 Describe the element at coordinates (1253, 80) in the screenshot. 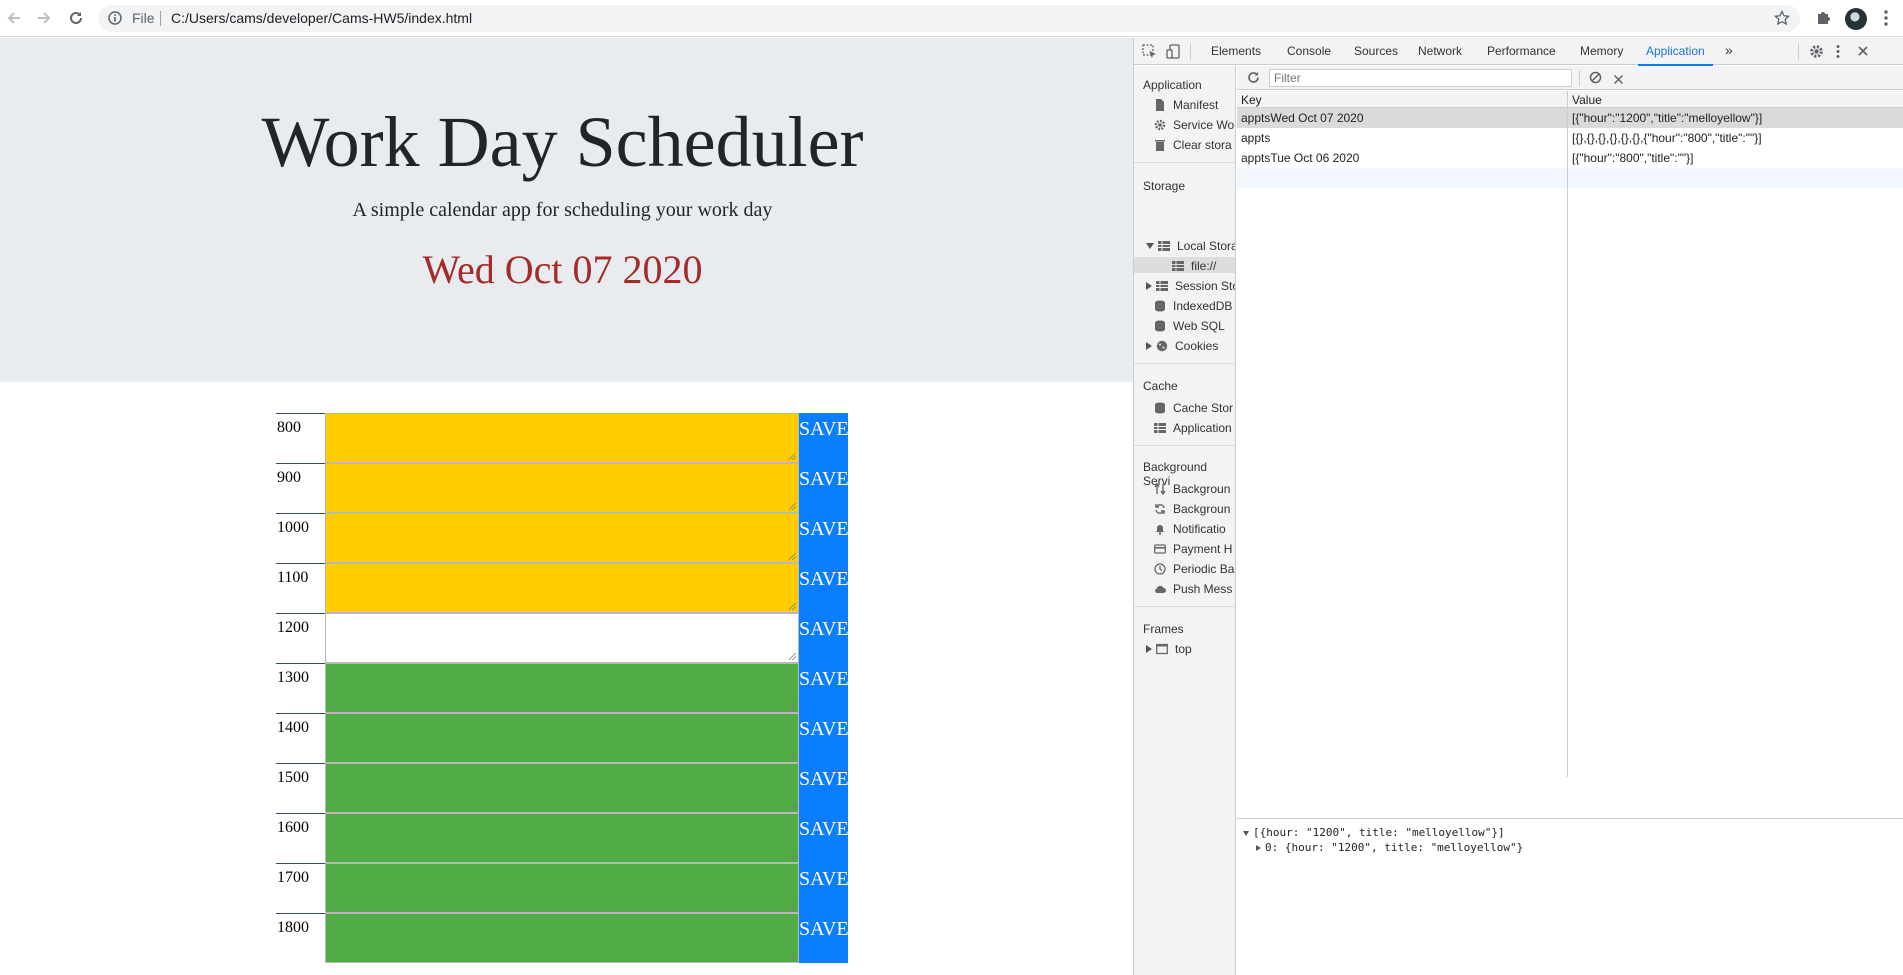

I see `refresh-icon` at that location.